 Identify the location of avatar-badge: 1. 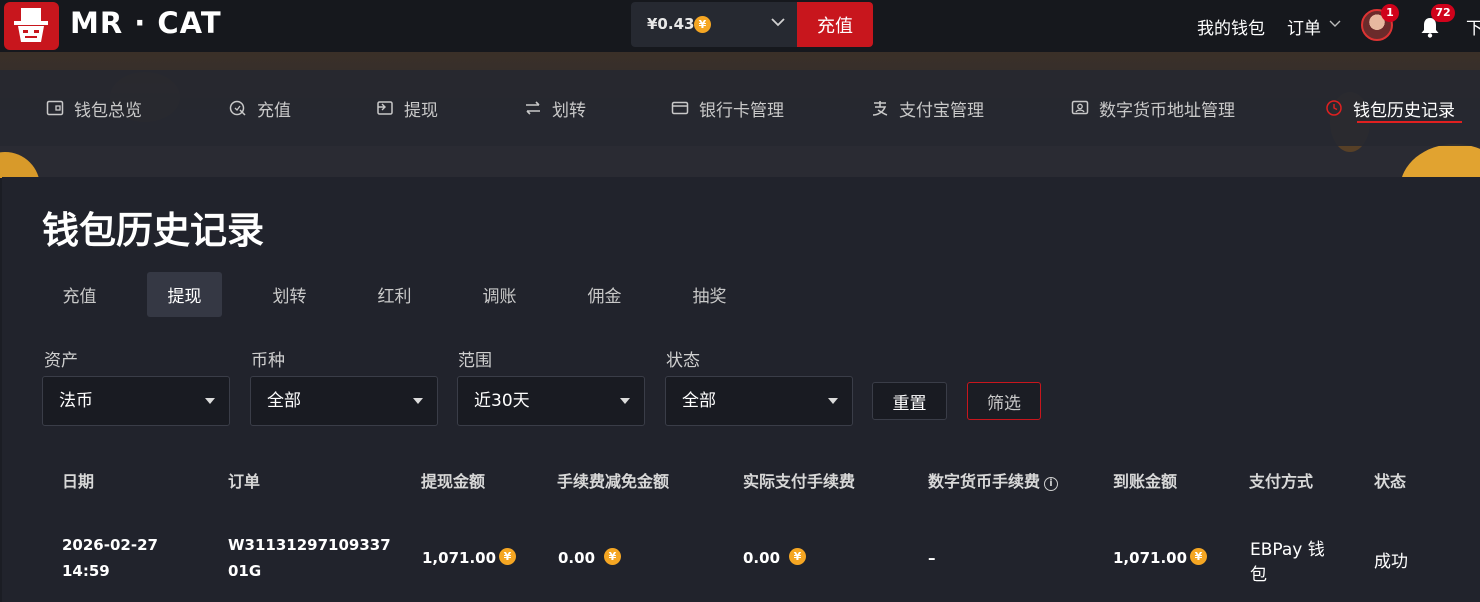
(1390, 13).